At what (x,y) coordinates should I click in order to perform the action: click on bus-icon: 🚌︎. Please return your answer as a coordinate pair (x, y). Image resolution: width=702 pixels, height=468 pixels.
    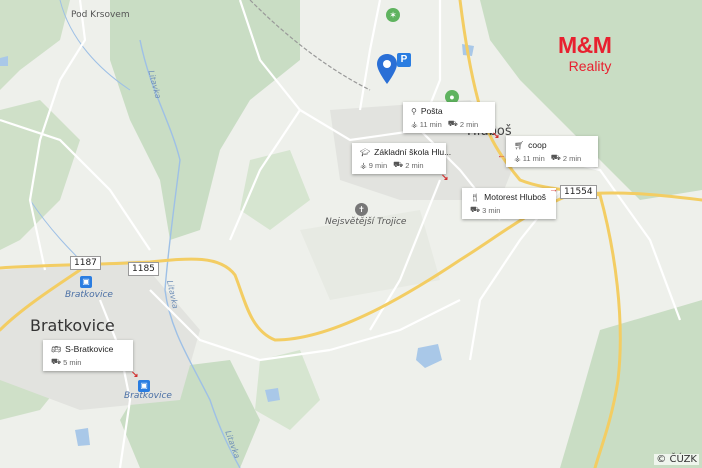
    Looking at the image, I should click on (56, 349).